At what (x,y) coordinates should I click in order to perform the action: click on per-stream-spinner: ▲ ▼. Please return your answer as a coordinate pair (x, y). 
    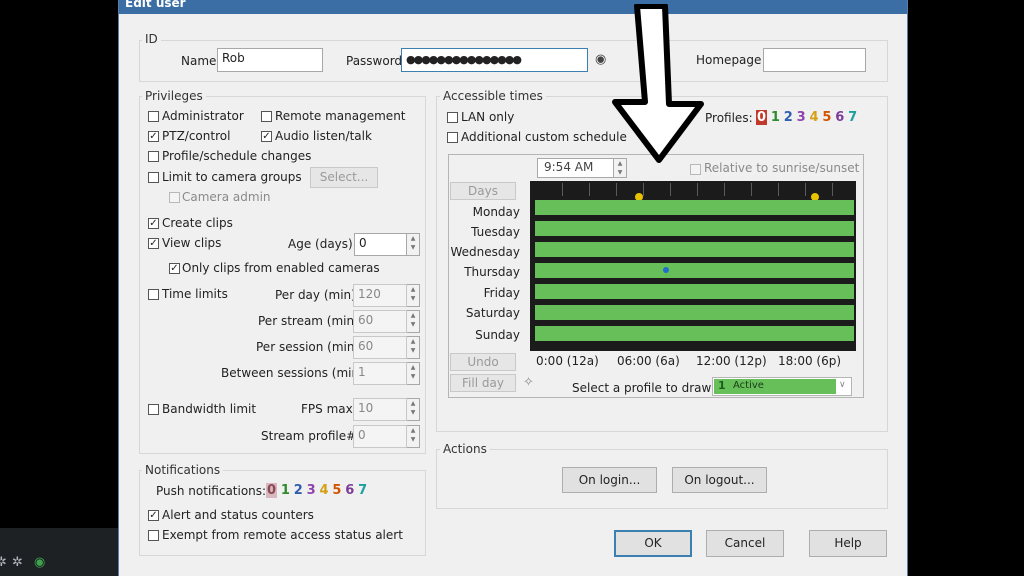
    Looking at the image, I should click on (413, 321).